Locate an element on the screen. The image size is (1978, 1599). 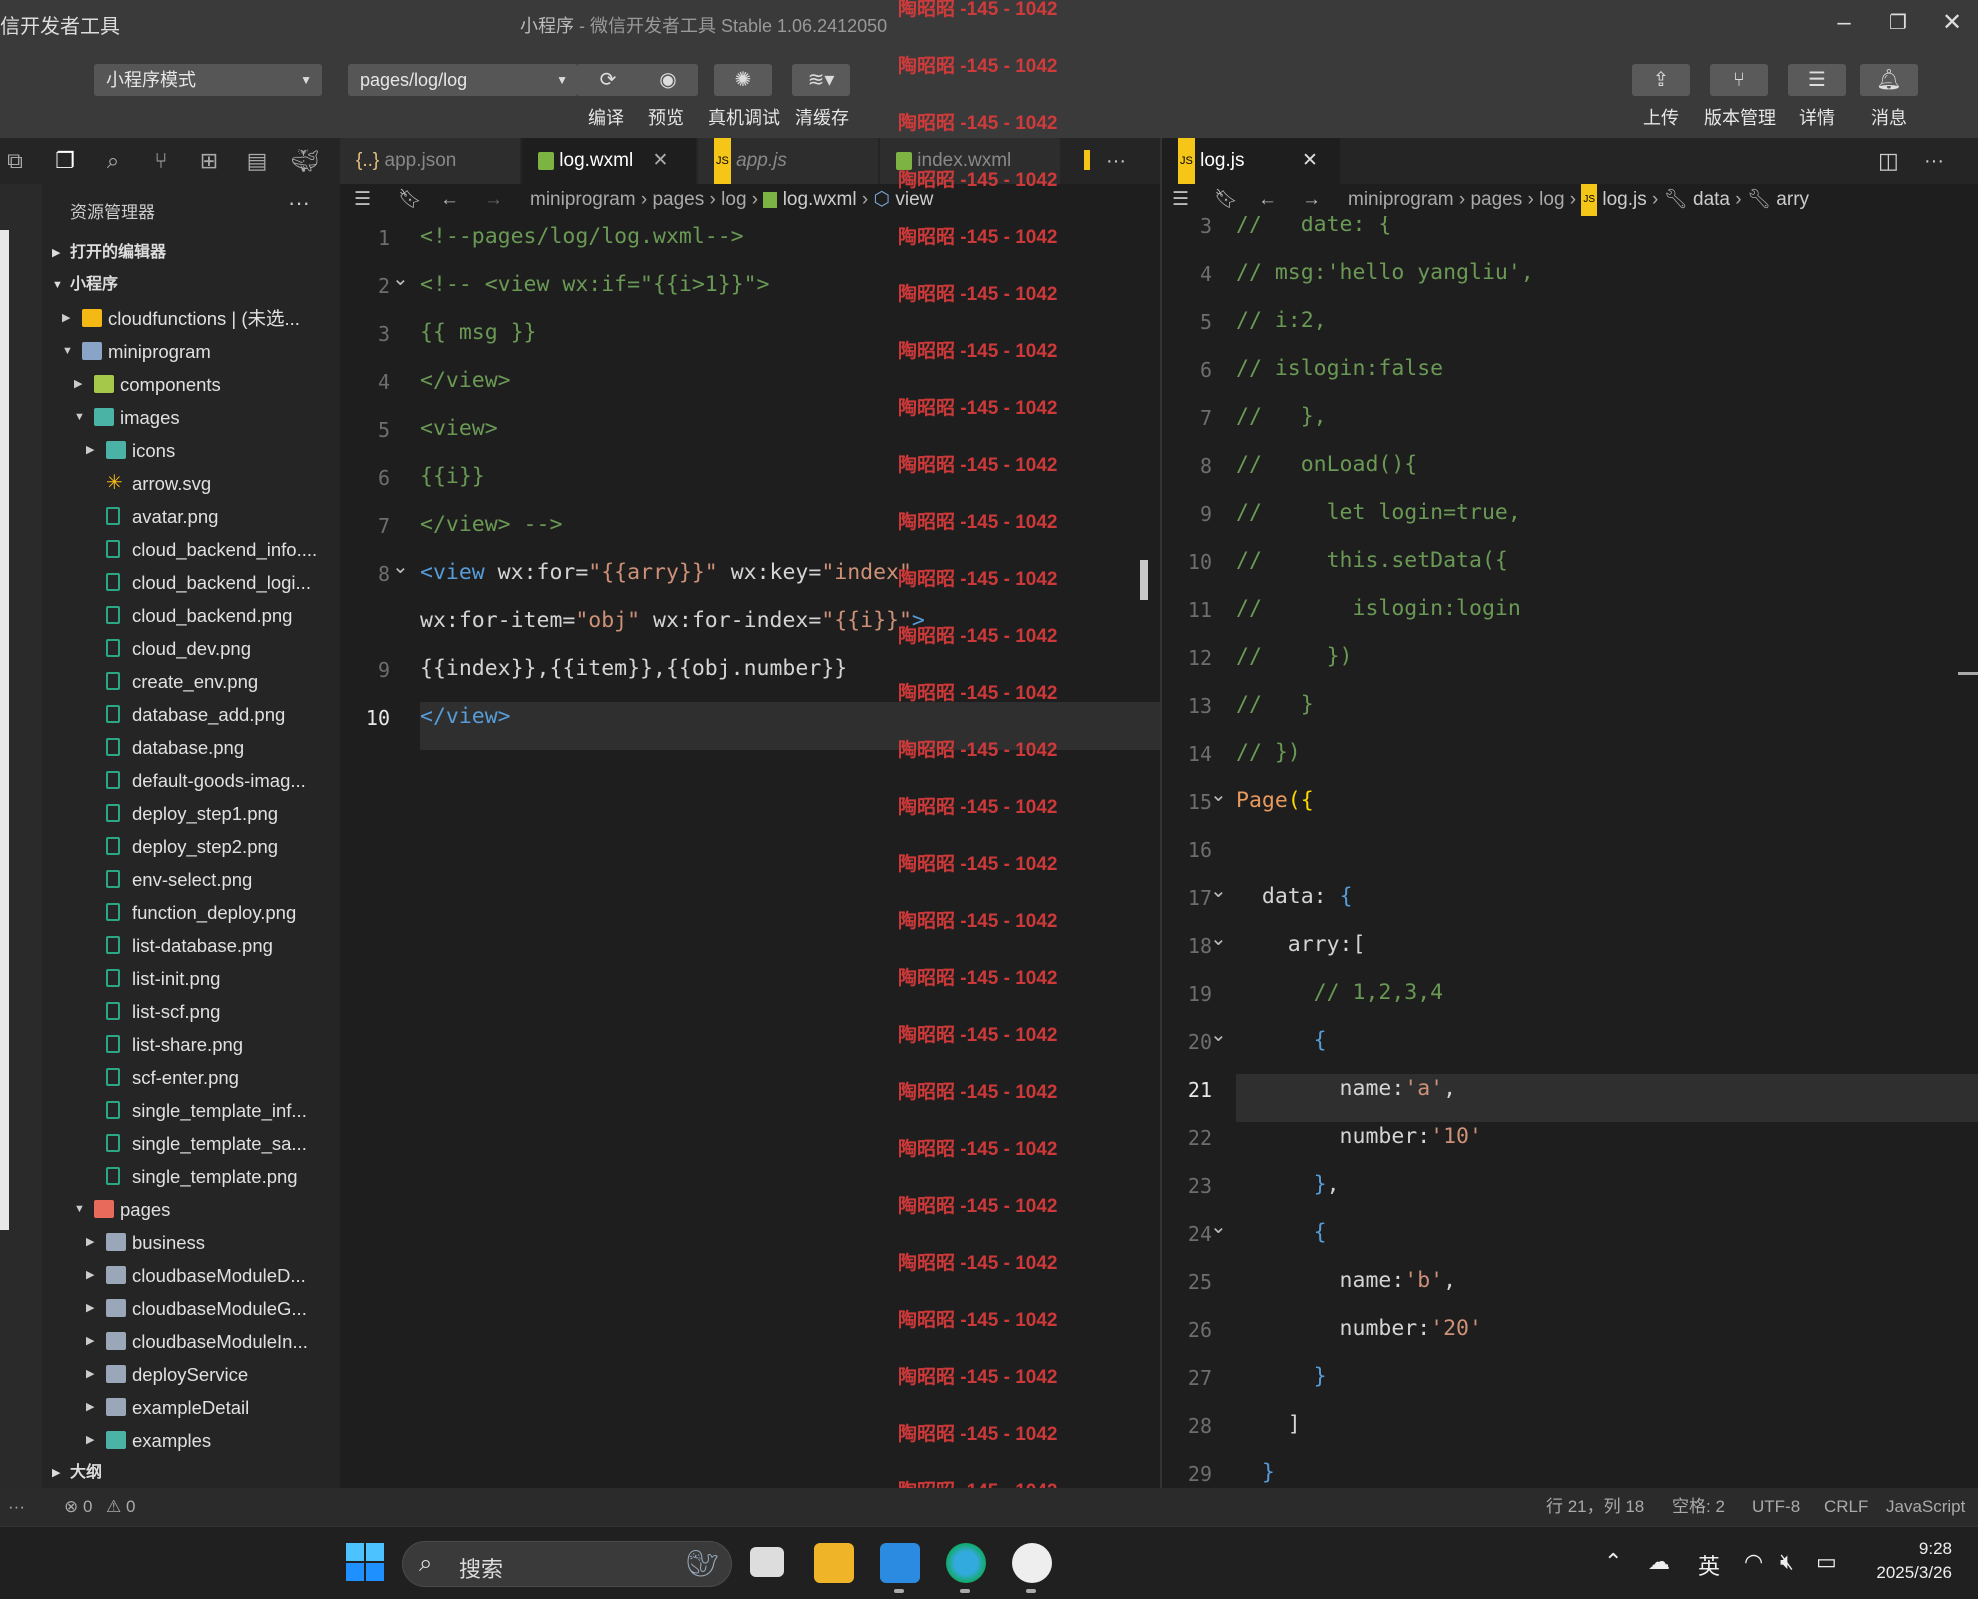
split-editor-icon: ◫ is located at coordinates (1893, 161).